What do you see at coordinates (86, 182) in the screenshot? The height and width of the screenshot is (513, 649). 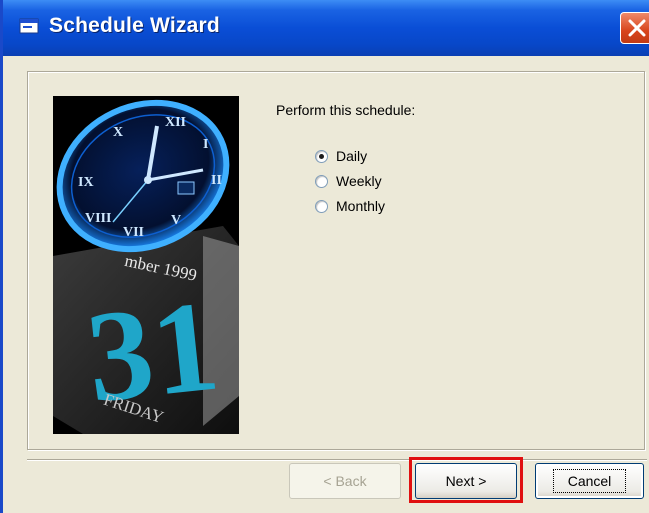 I see `svg-text: IX` at bounding box center [86, 182].